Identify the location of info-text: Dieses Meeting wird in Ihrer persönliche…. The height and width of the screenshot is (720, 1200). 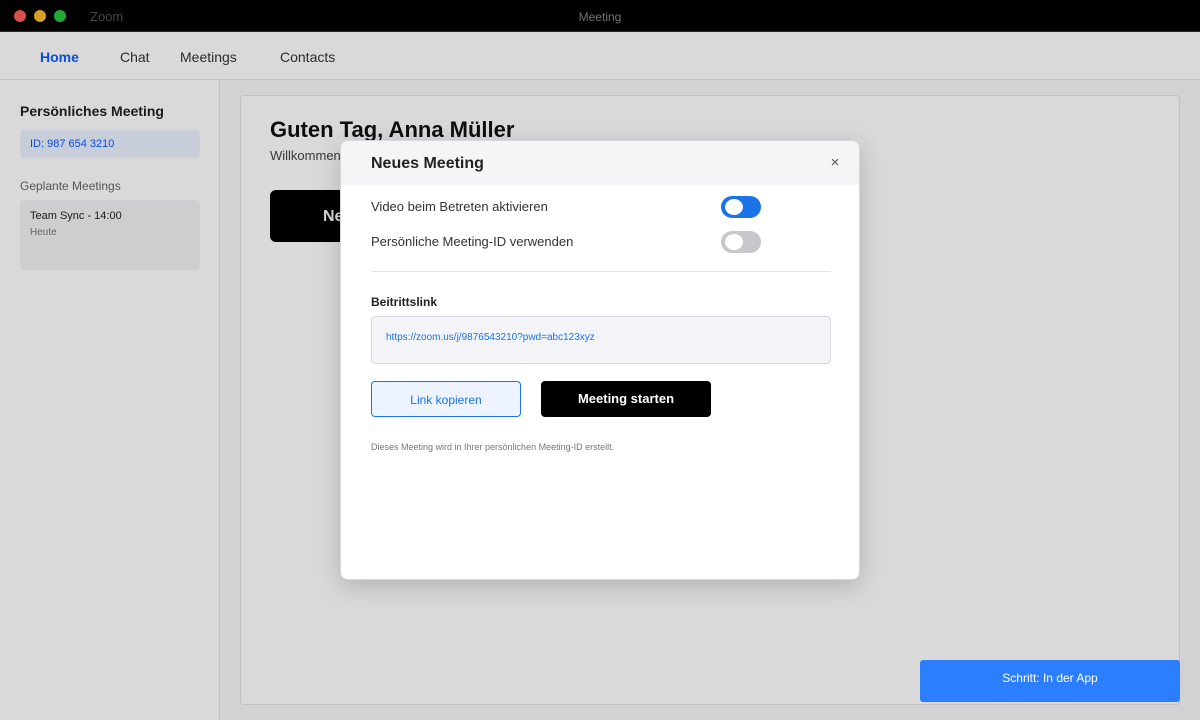
(493, 447).